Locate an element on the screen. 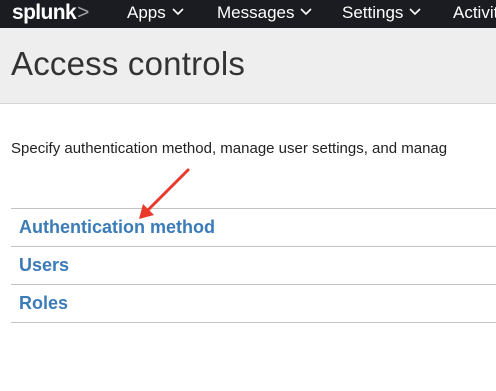 This screenshot has height=391, width=496. list-item-users: Users is located at coordinates (253, 266).